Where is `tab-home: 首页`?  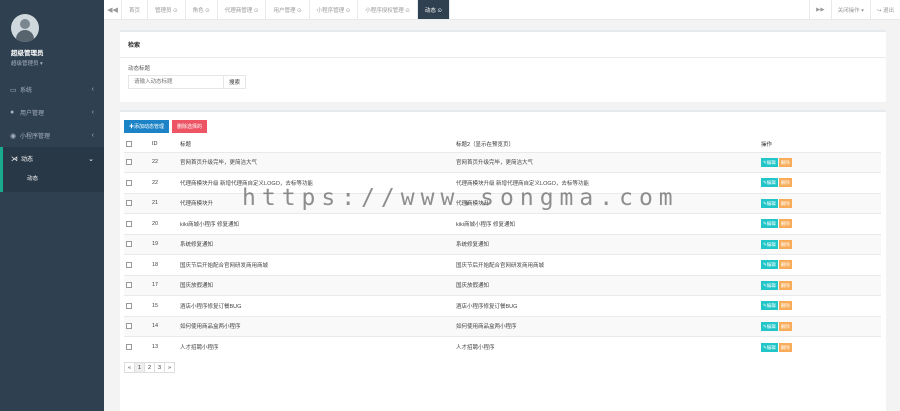
tab-home: 首页 is located at coordinates (135, 9).